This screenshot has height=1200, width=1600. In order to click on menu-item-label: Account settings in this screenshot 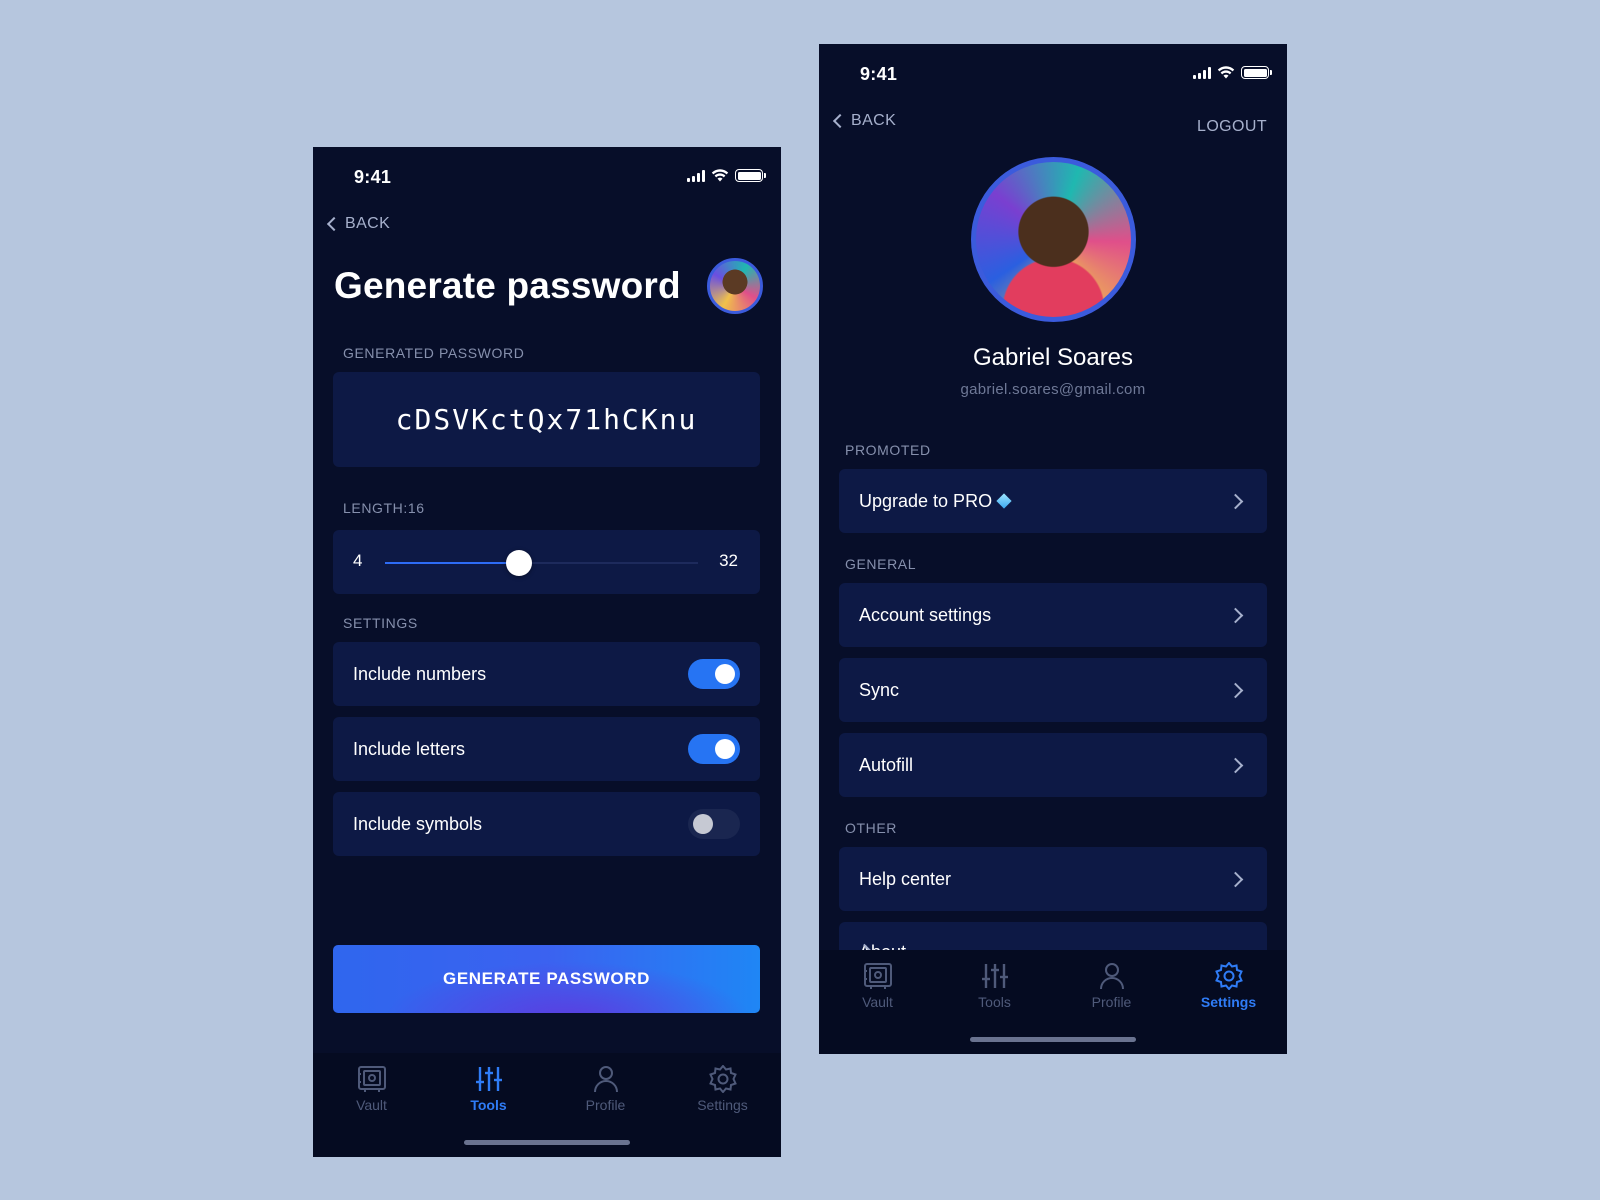, I will do `click(925, 614)`.